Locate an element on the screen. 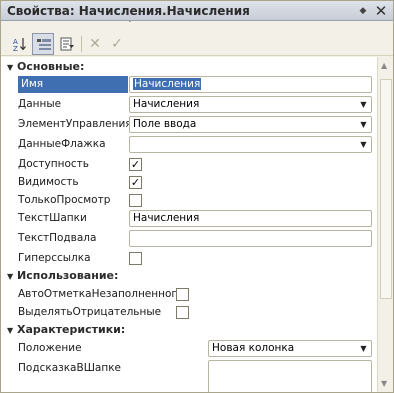 The height and width of the screenshot is (393, 394). name-field: Начисления is located at coordinates (250, 84).